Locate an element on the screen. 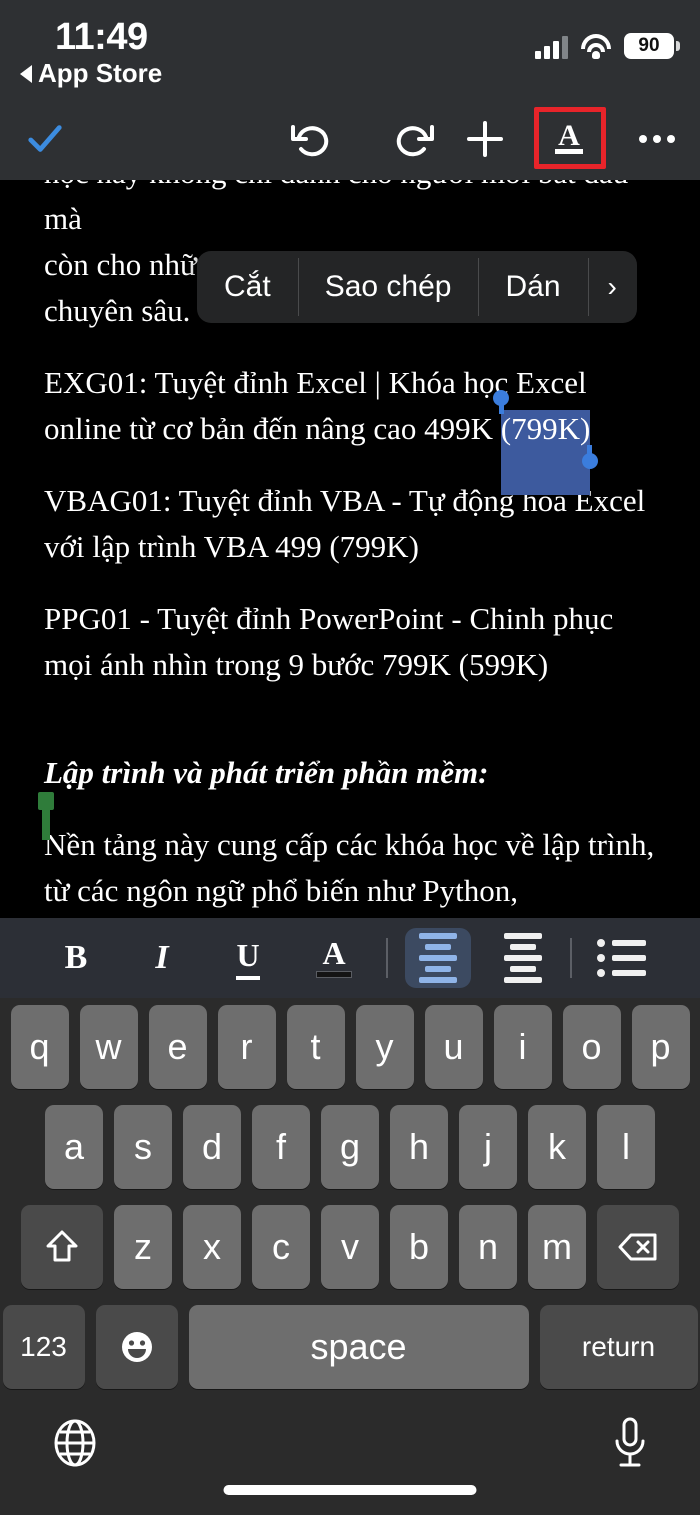 This screenshot has height=1515, width=700. format-button: A is located at coordinates (569, 139).